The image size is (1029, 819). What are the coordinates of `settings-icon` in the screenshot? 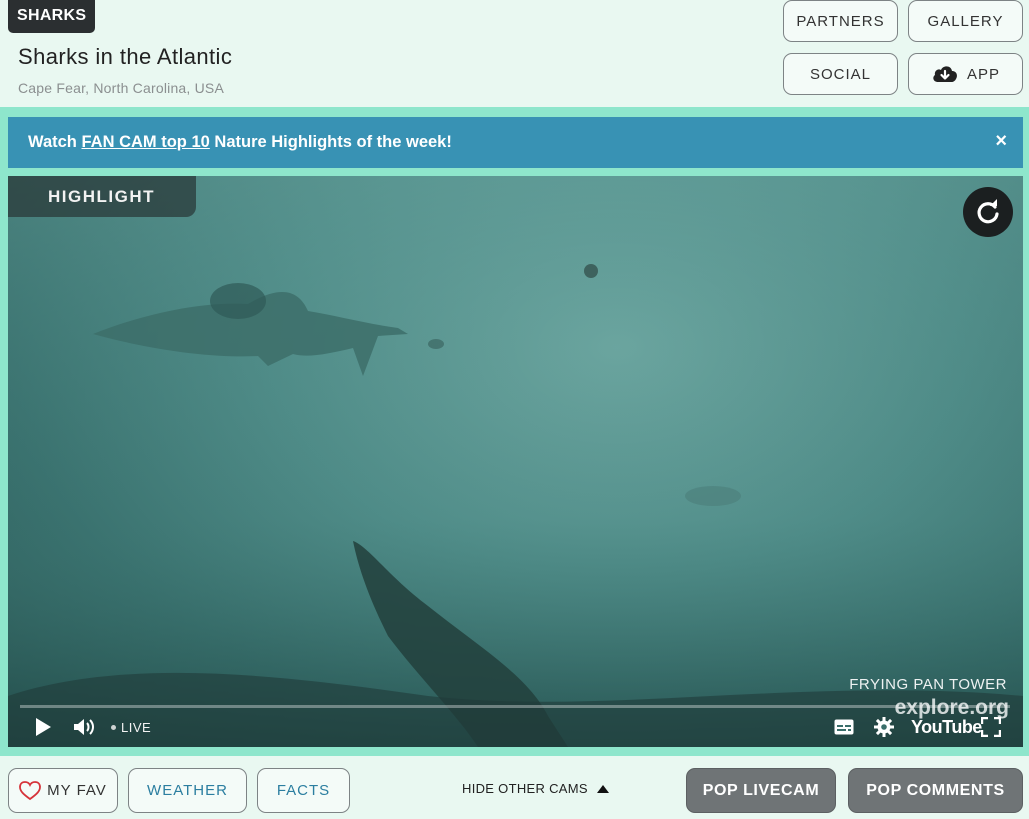 It's located at (884, 727).